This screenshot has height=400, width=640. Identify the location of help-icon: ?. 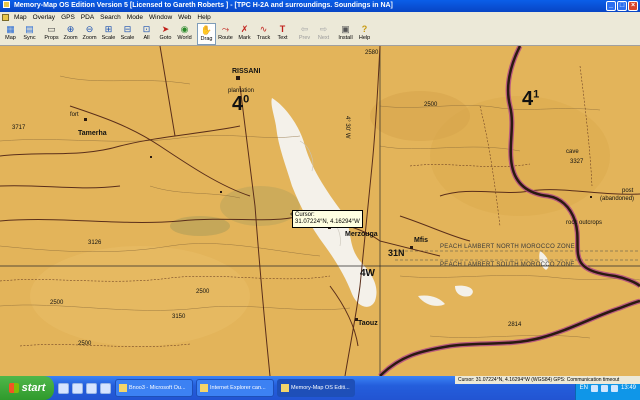
(364, 29).